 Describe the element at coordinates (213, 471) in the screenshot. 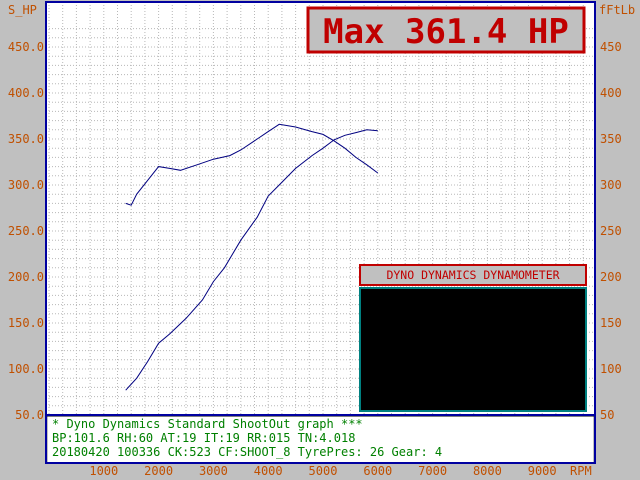

I see `x-tick-label: 3000` at that location.